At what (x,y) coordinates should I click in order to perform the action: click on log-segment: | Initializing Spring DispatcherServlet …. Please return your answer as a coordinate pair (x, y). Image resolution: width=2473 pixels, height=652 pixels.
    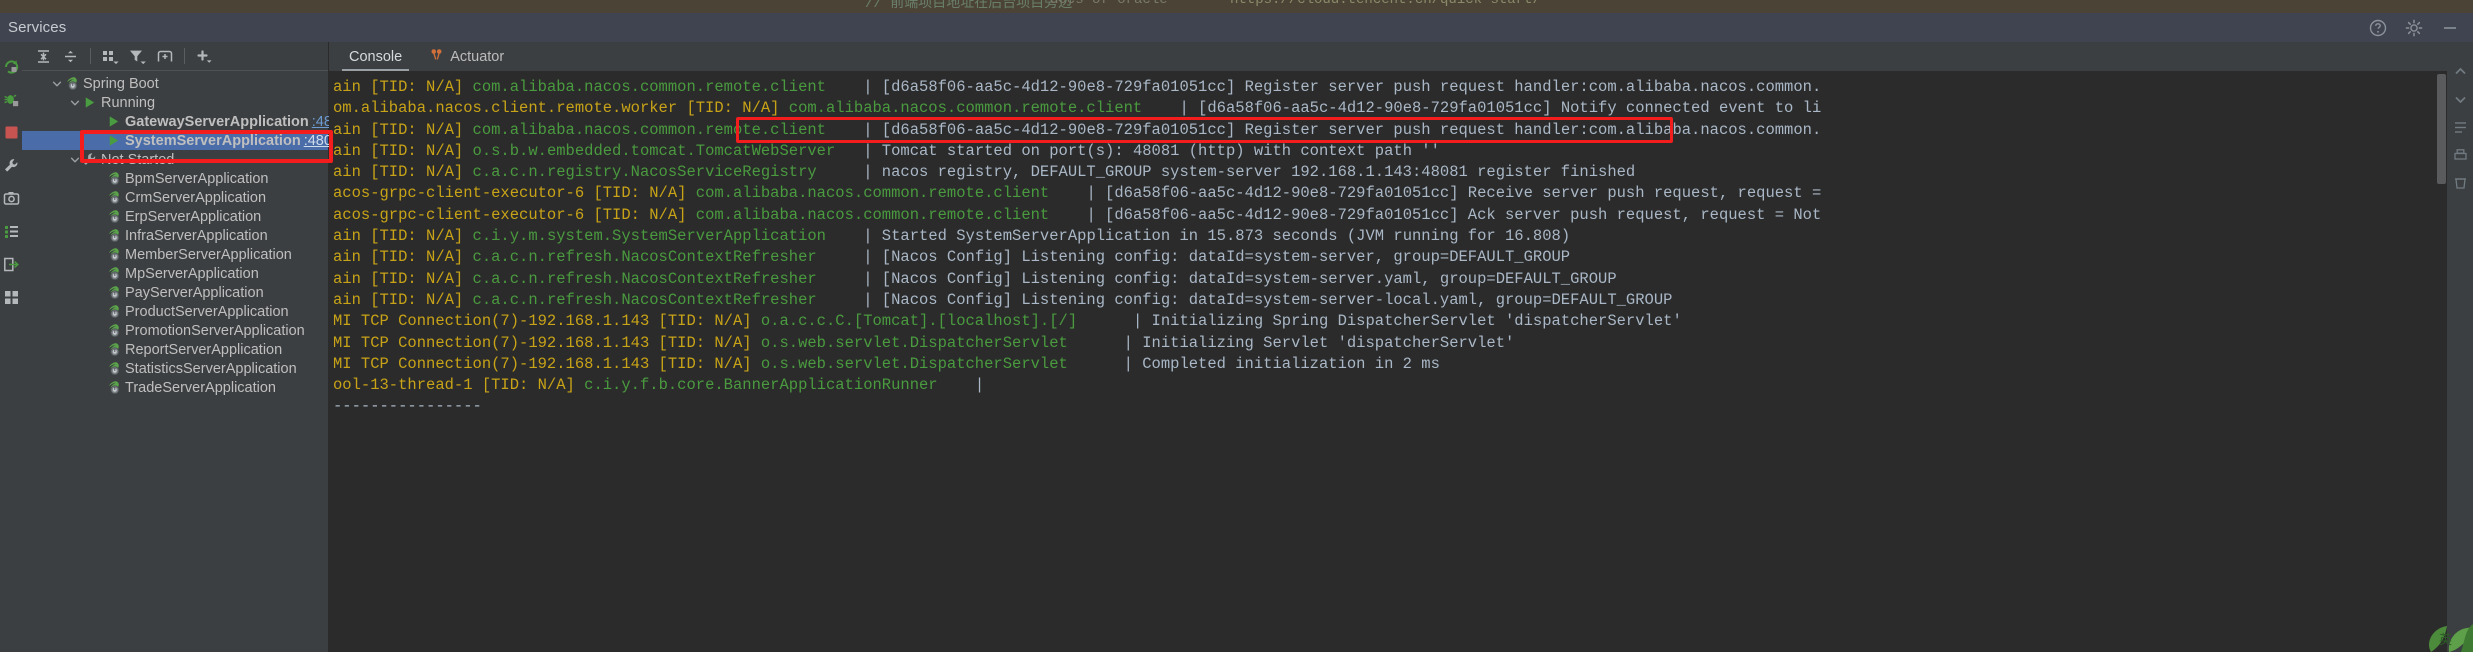
    Looking at the image, I should click on (1379, 321).